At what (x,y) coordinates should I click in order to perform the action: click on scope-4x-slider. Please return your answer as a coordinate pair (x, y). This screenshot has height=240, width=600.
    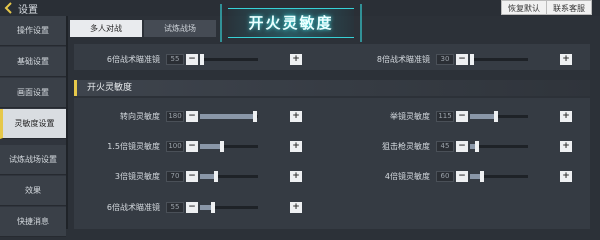
    Looking at the image, I should click on (499, 176).